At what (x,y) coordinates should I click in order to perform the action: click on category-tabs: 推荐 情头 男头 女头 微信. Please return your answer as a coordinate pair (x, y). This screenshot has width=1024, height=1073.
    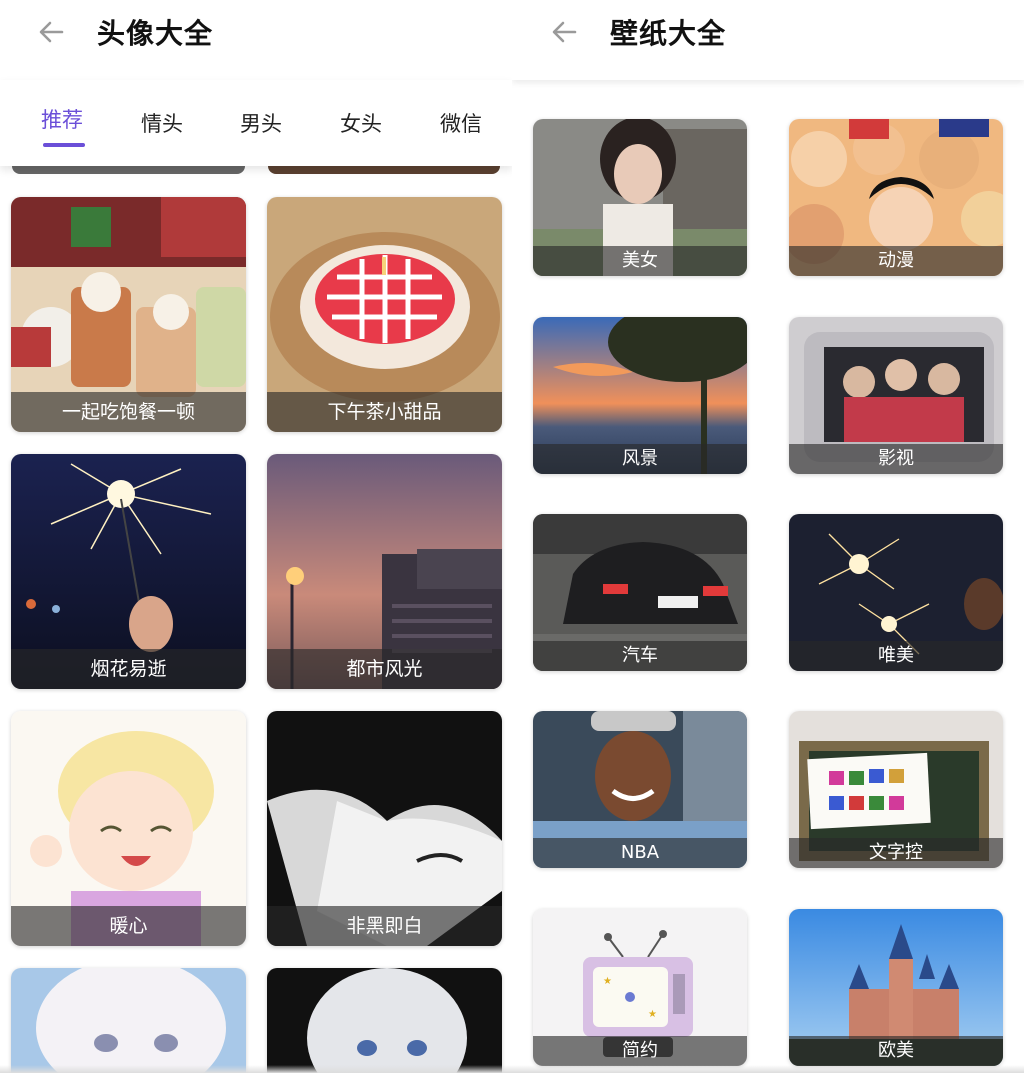
    Looking at the image, I should click on (256, 123).